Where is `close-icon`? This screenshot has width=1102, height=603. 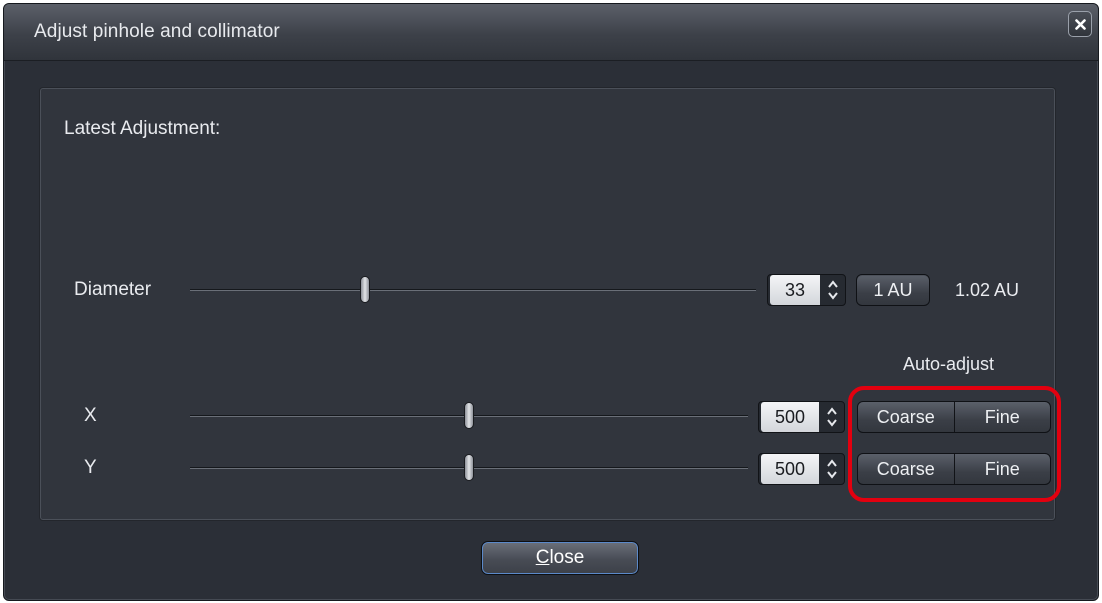 close-icon is located at coordinates (1080, 24).